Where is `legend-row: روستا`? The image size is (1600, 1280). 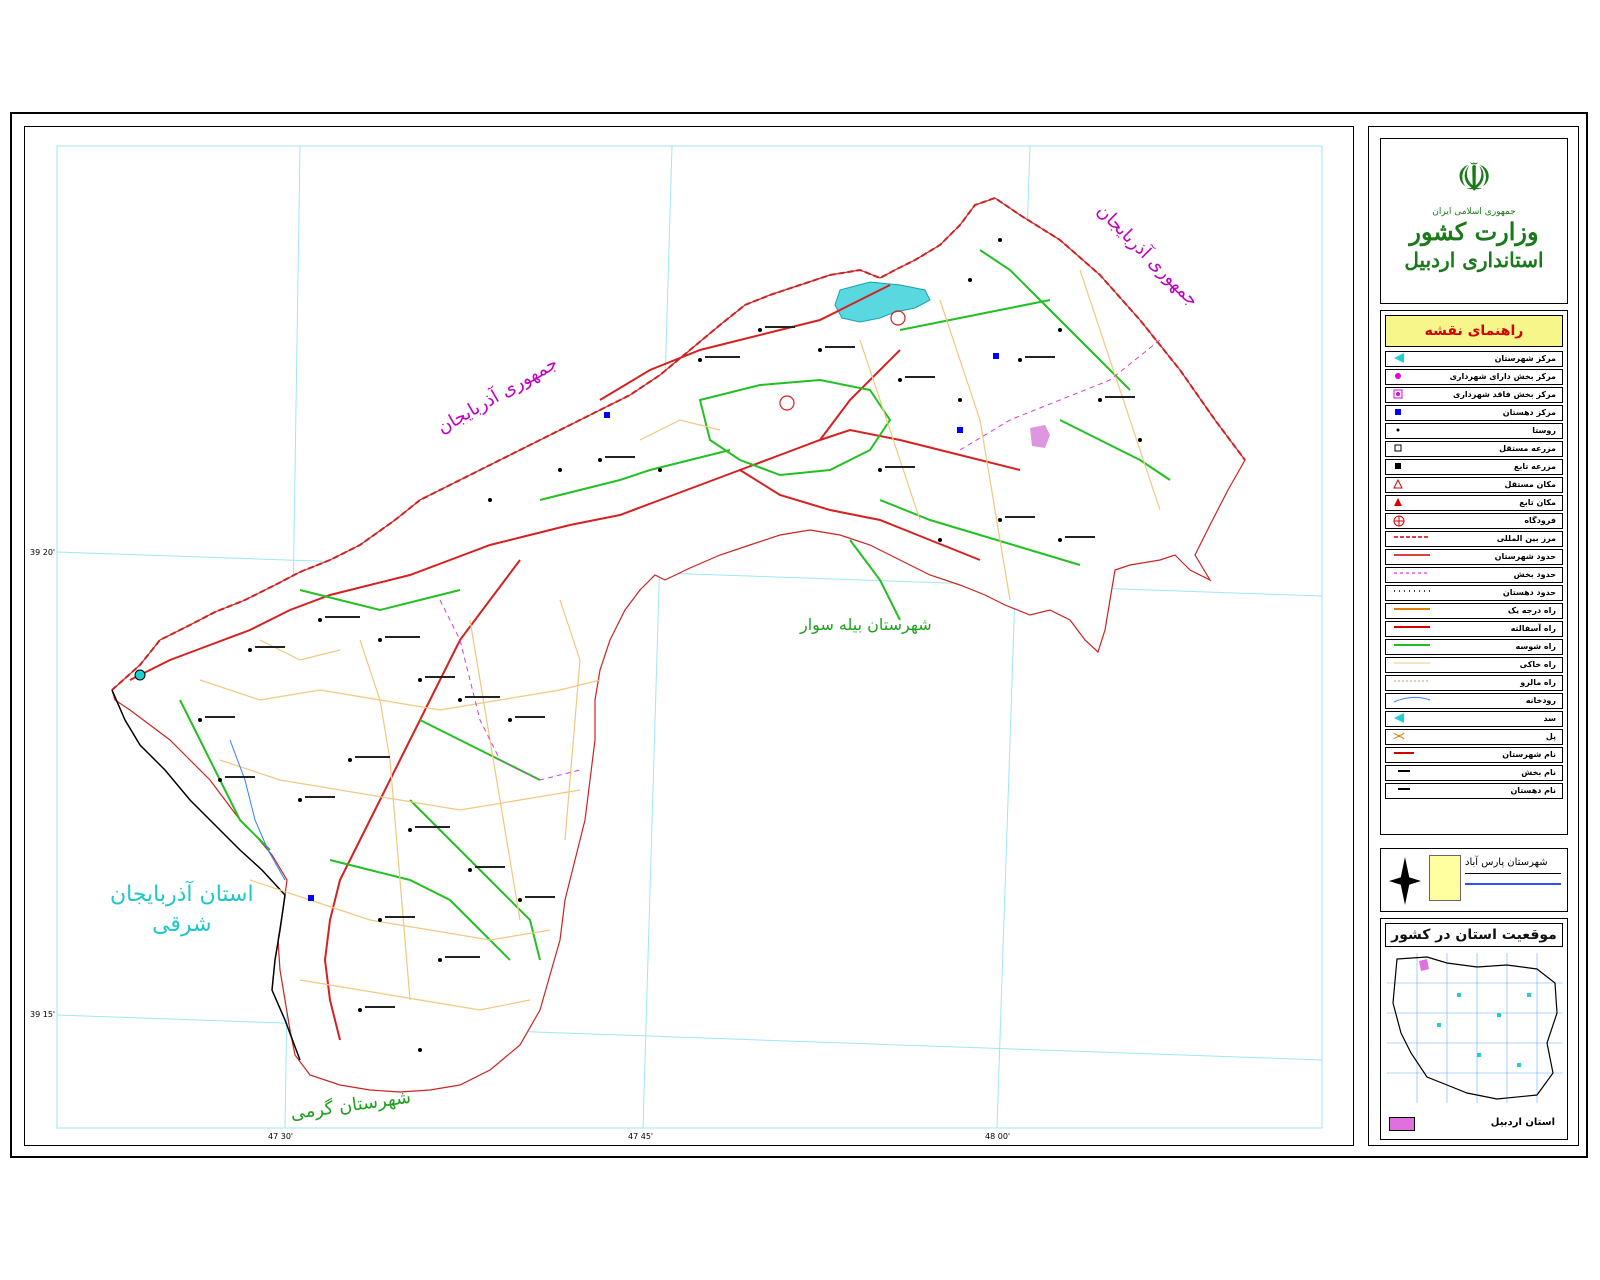 legend-row: روستا is located at coordinates (1474, 431).